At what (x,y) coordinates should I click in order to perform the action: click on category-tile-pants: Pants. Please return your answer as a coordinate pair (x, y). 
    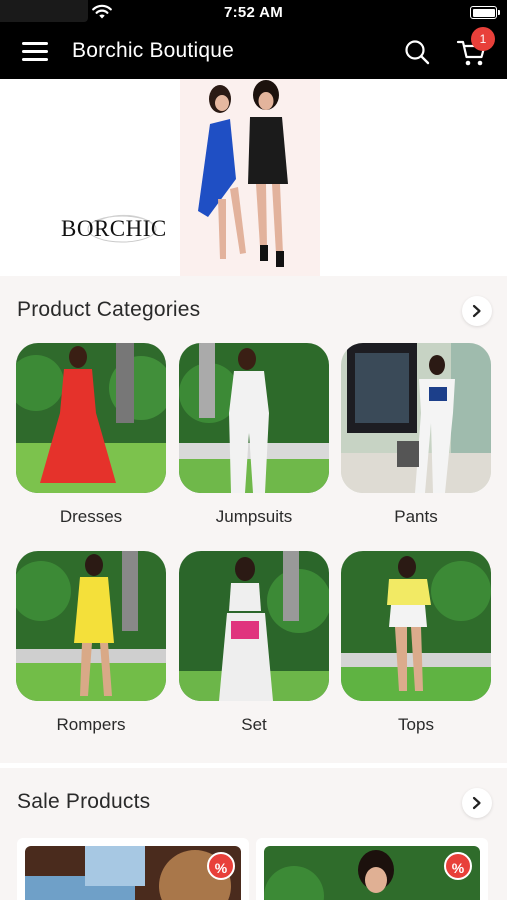
    Looking at the image, I should click on (416, 435).